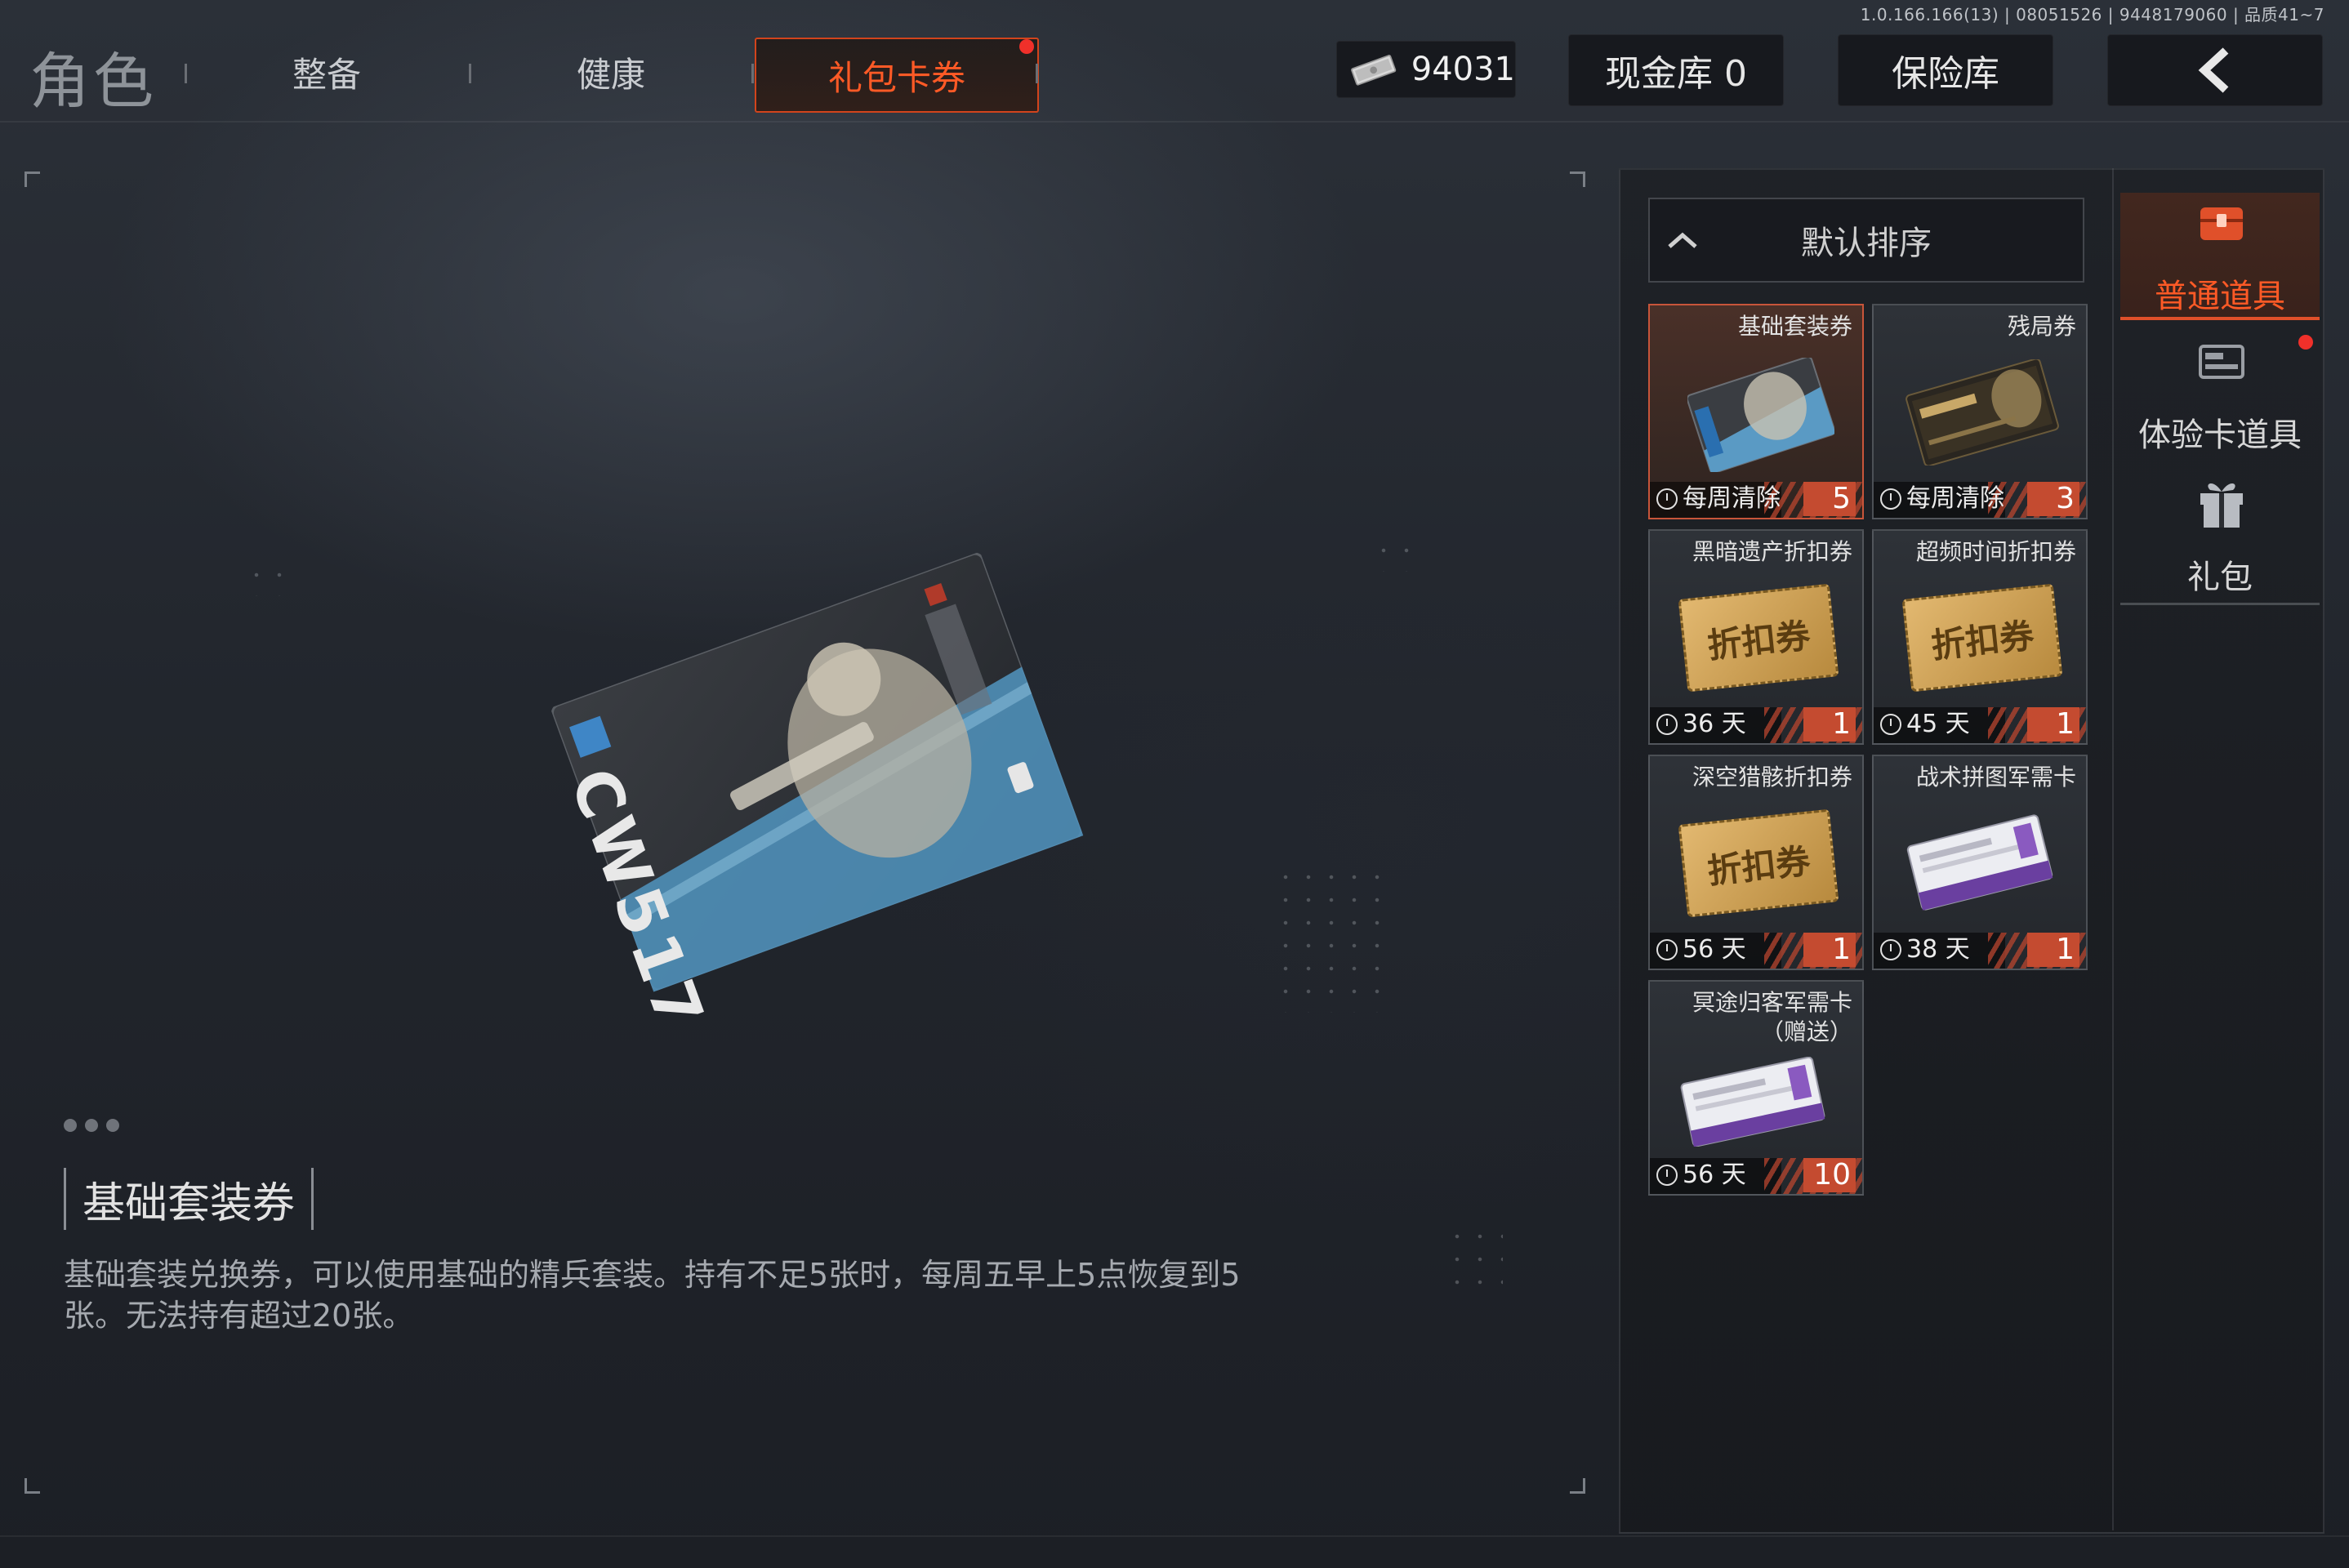 This screenshot has width=2349, height=1568. I want to click on tab-gift-vouchers: 礼包卡券, so click(897, 75).